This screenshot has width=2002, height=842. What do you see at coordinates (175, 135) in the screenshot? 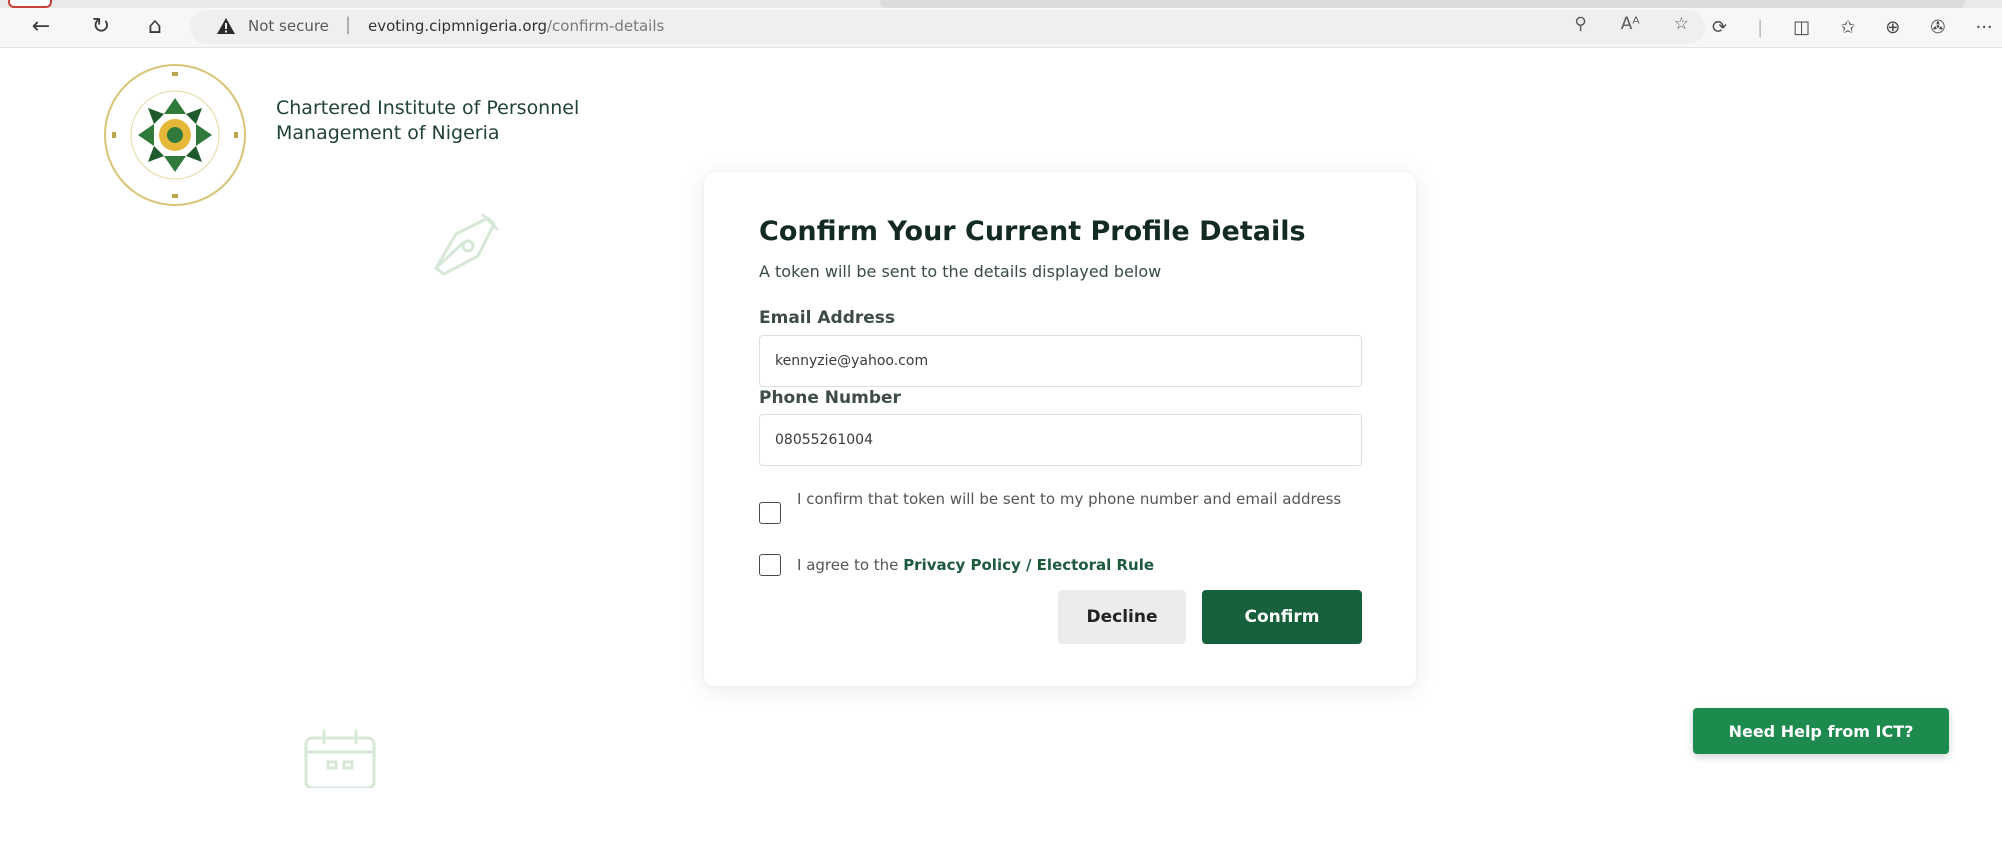
I see `cipm-logo-icon` at bounding box center [175, 135].